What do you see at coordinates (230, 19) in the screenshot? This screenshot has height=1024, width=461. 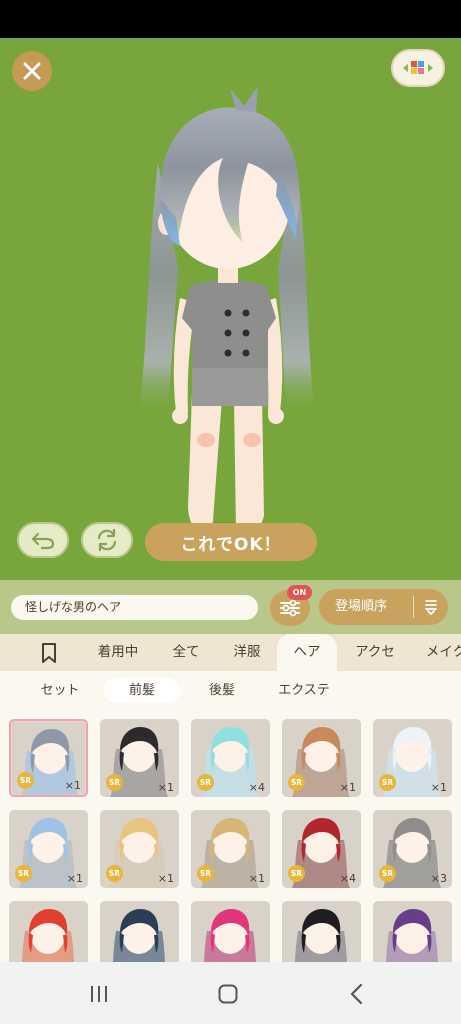 I see `status-bar` at bounding box center [230, 19].